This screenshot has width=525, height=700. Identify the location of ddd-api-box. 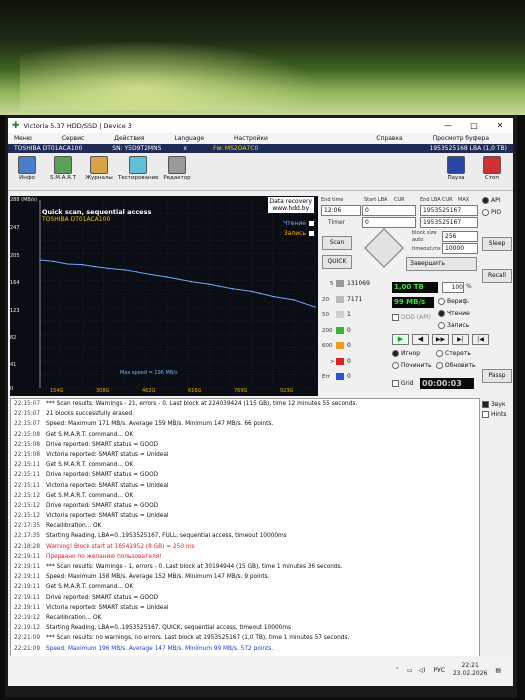
(395, 317).